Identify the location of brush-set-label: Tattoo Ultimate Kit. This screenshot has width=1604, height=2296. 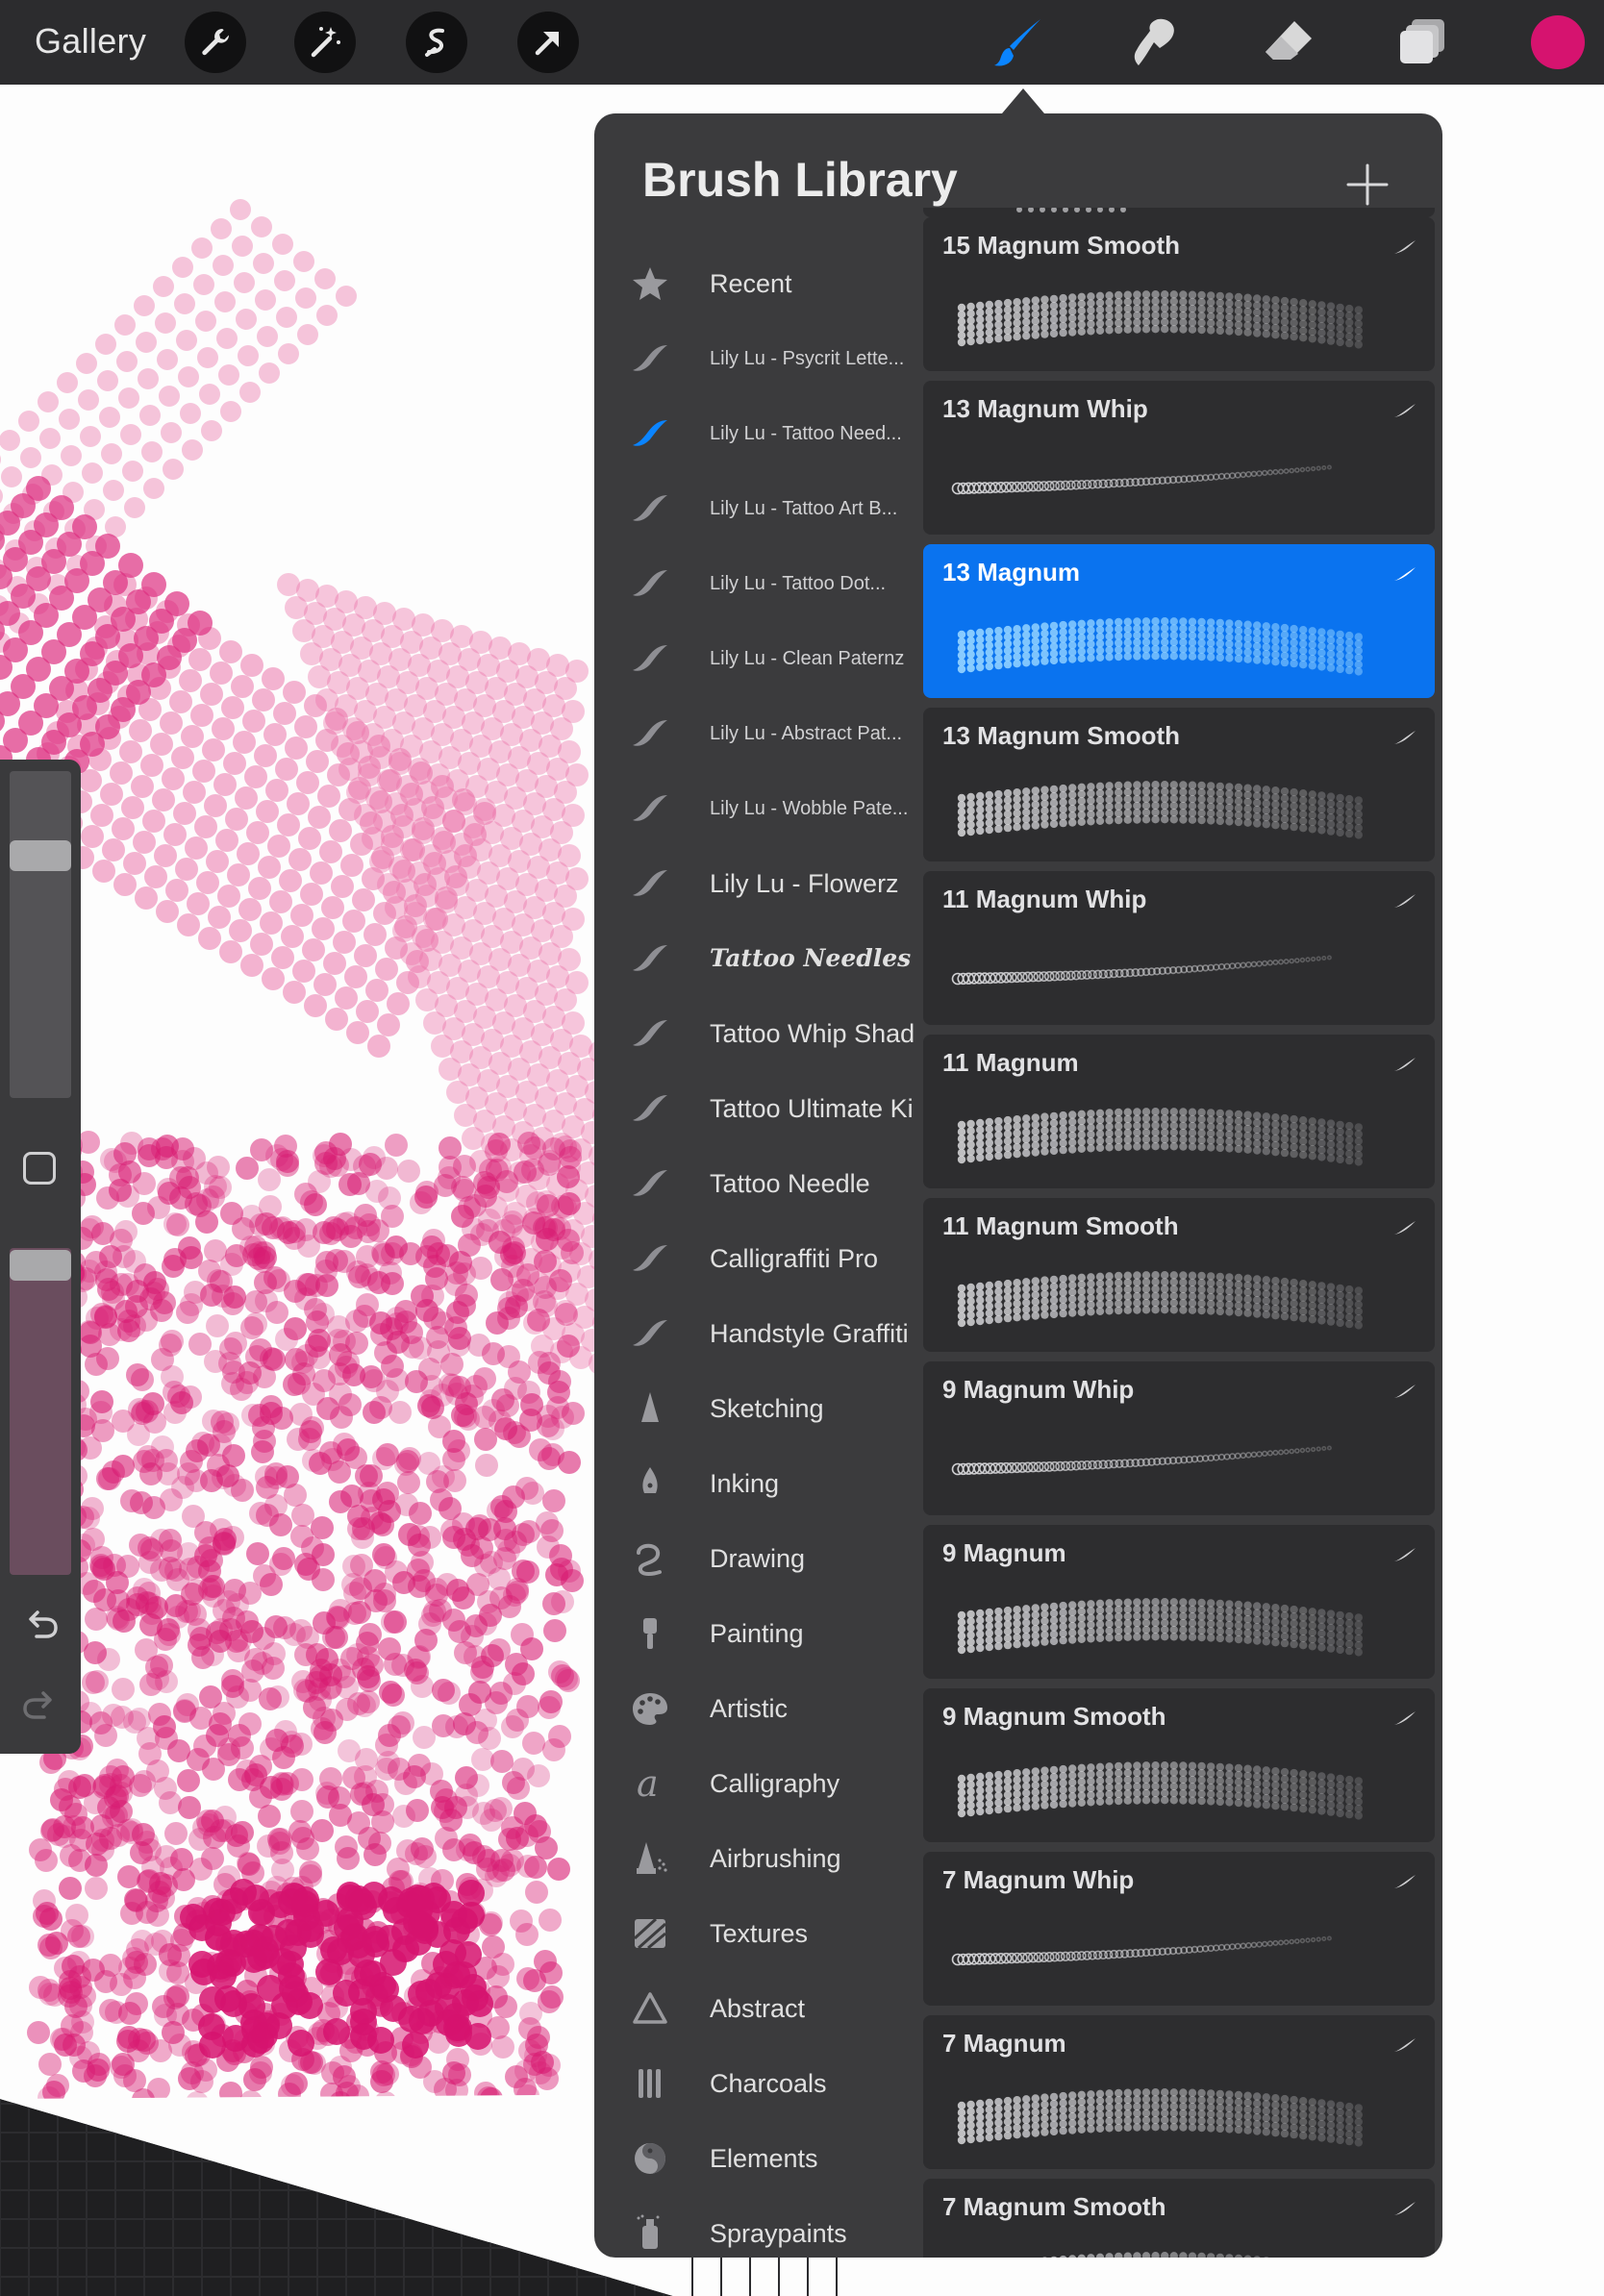
(812, 1108).